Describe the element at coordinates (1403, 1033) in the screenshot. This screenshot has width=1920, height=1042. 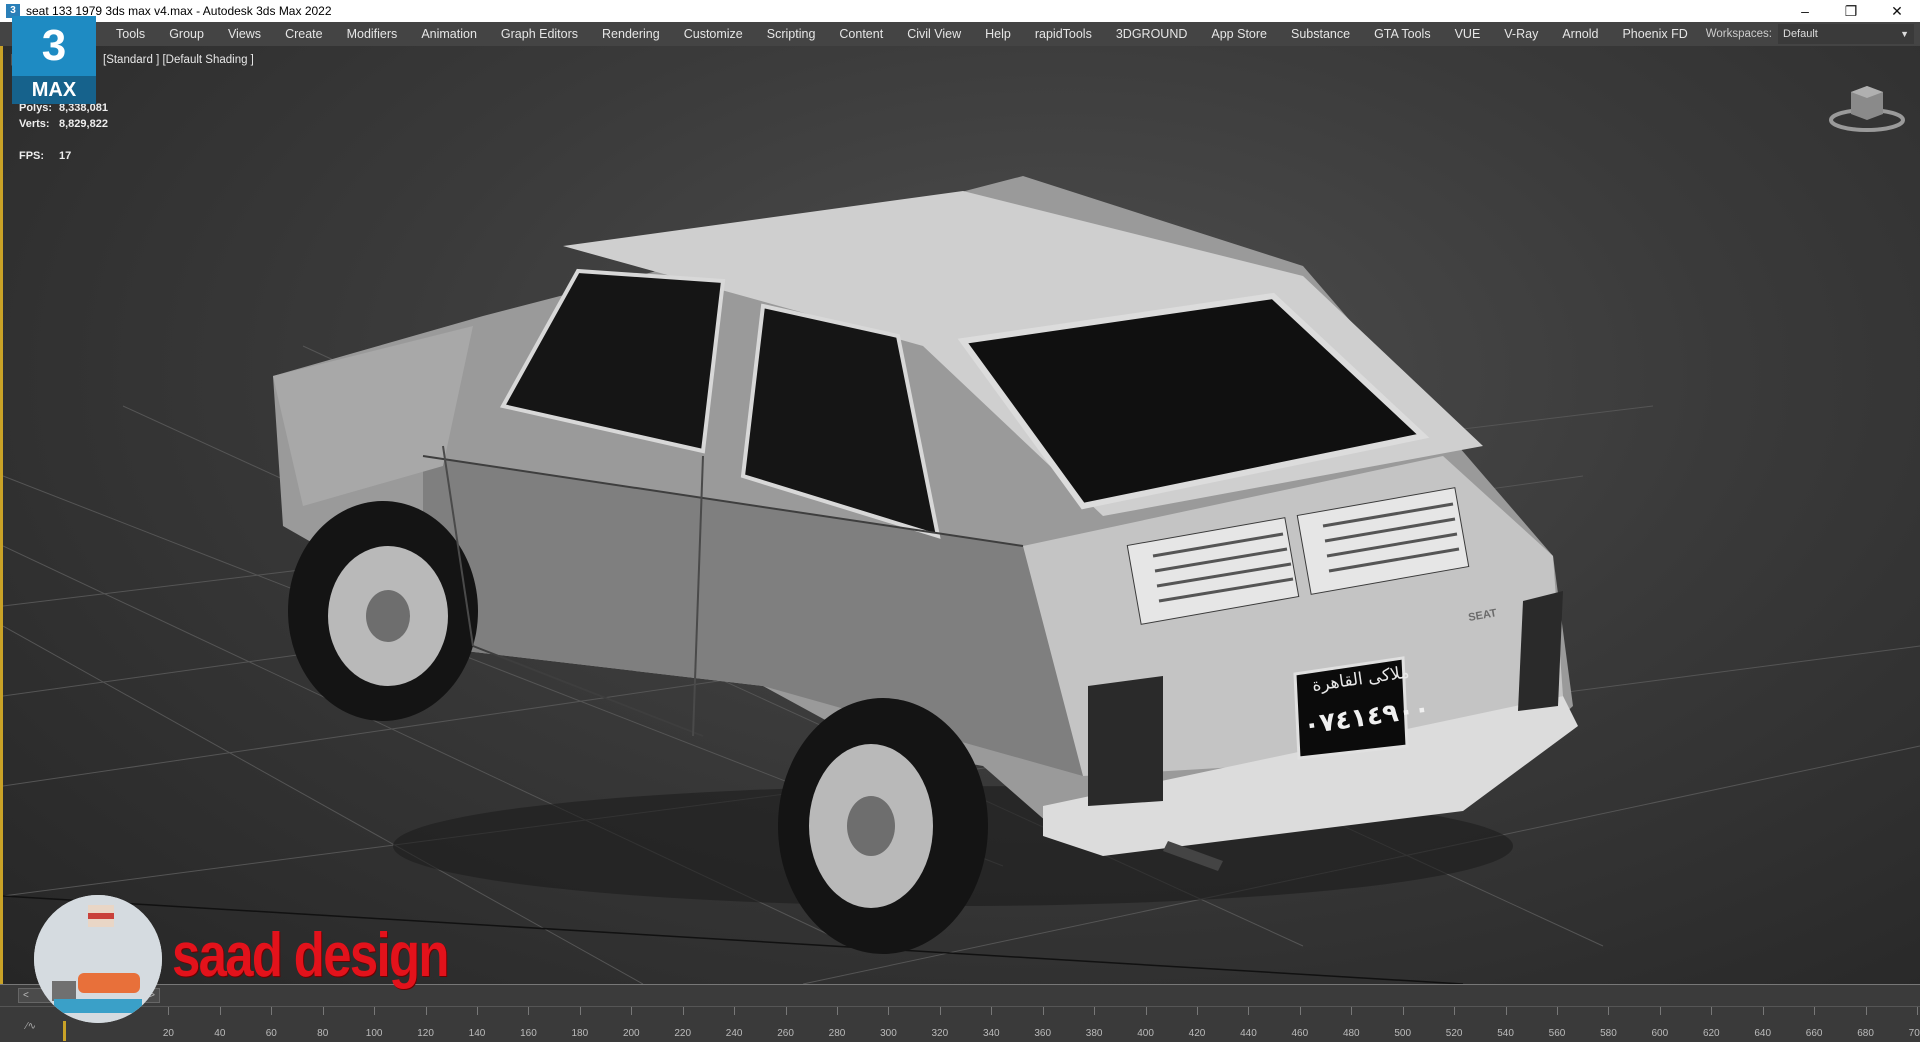
I see `timeline-tick-label: 500` at that location.